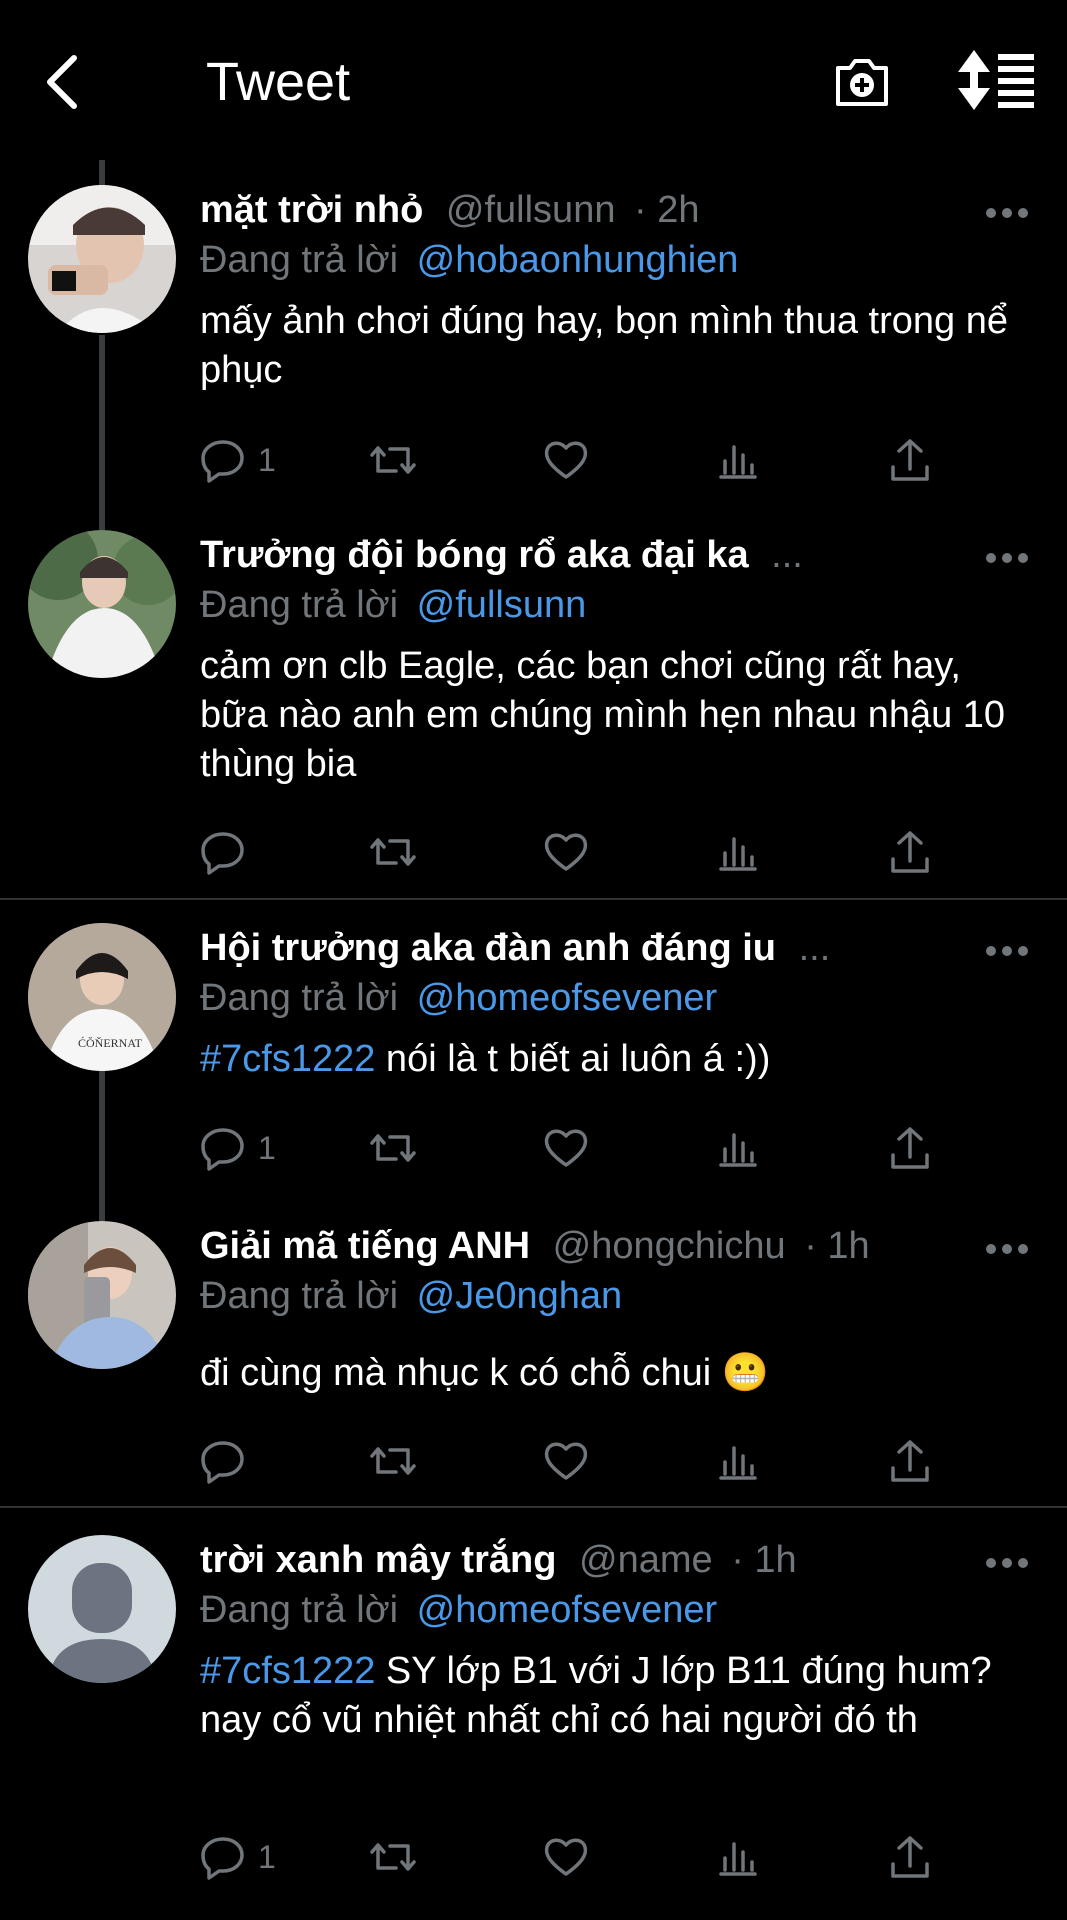  What do you see at coordinates (365, 1246) in the screenshot?
I see `display-name: Giải mã tiếng ANH` at bounding box center [365, 1246].